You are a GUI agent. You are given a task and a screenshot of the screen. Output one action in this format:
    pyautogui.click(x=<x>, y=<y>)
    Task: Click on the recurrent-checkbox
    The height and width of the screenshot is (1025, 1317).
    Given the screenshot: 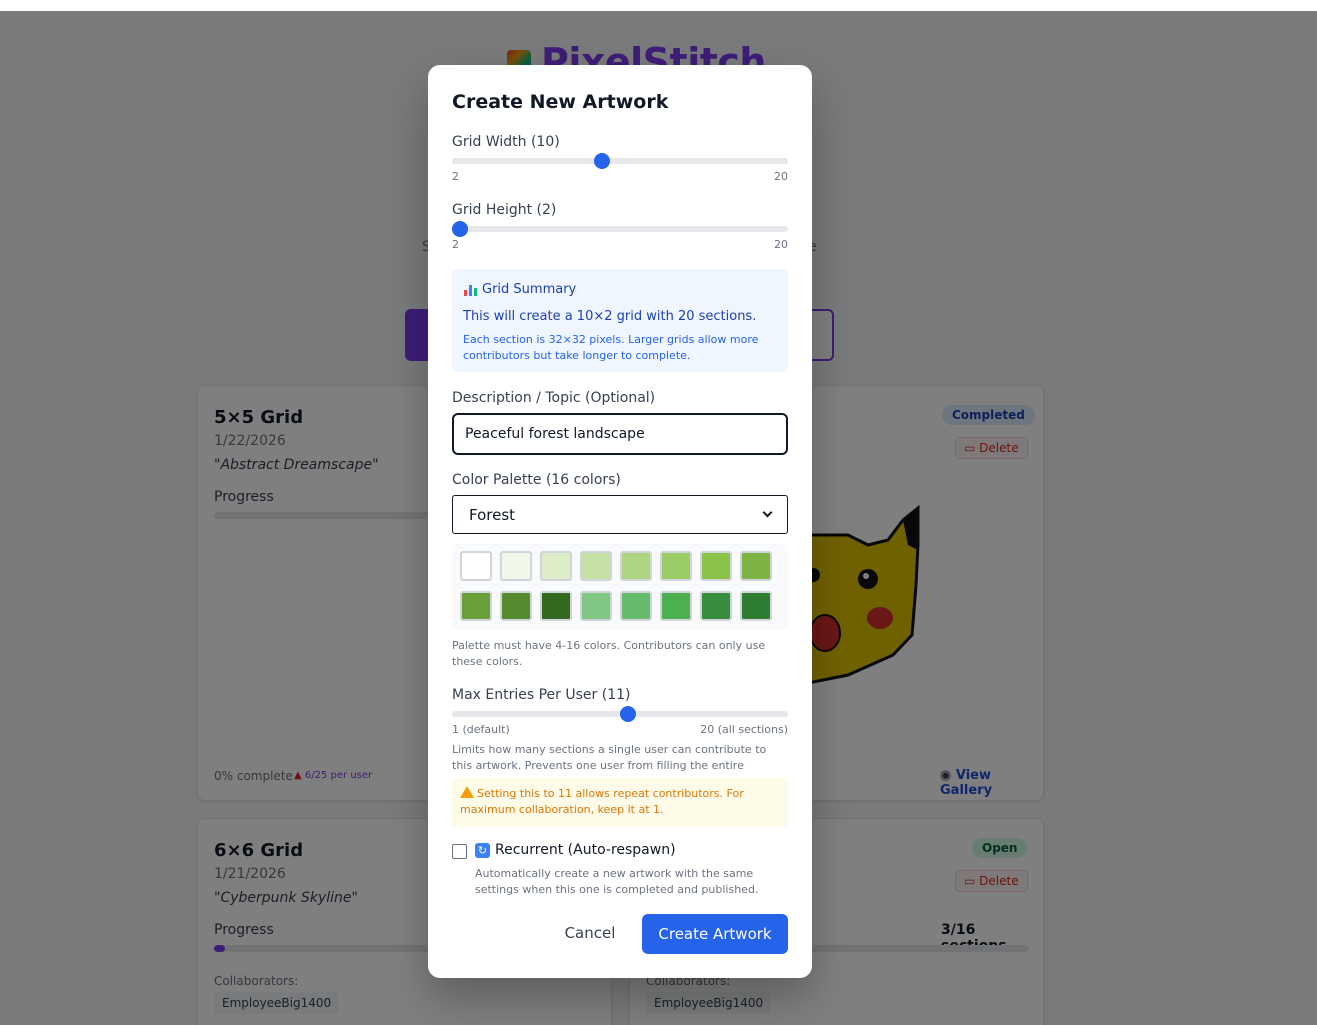 What is the action you would take?
    pyautogui.click(x=459, y=851)
    